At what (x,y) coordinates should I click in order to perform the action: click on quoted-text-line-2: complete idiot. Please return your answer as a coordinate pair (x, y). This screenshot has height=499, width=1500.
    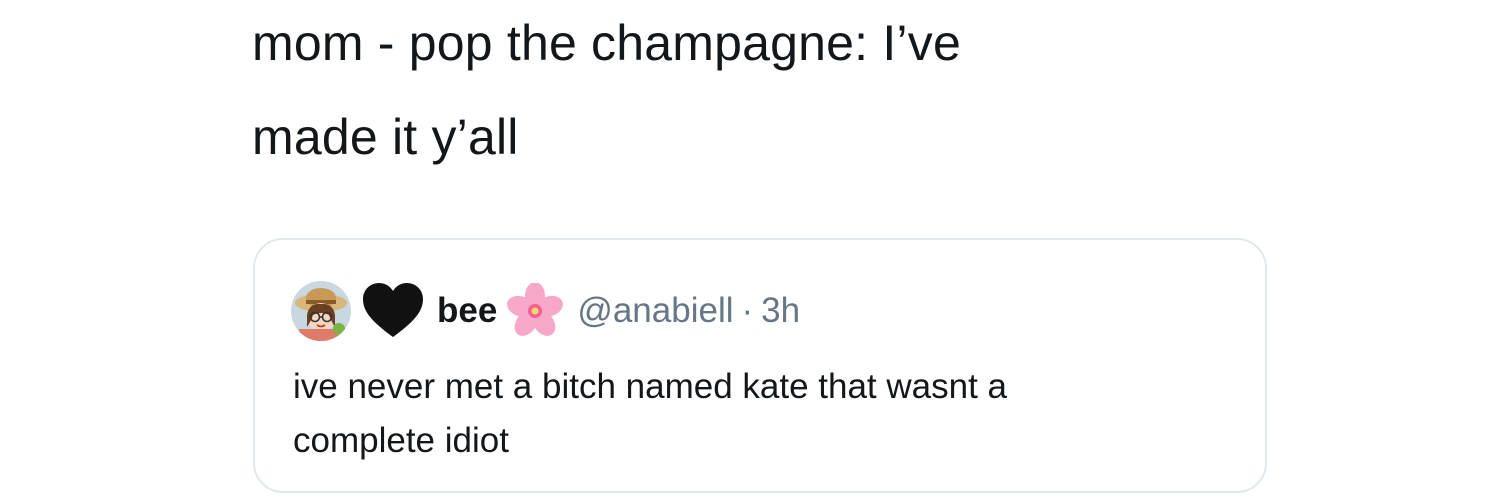
    Looking at the image, I should click on (401, 440).